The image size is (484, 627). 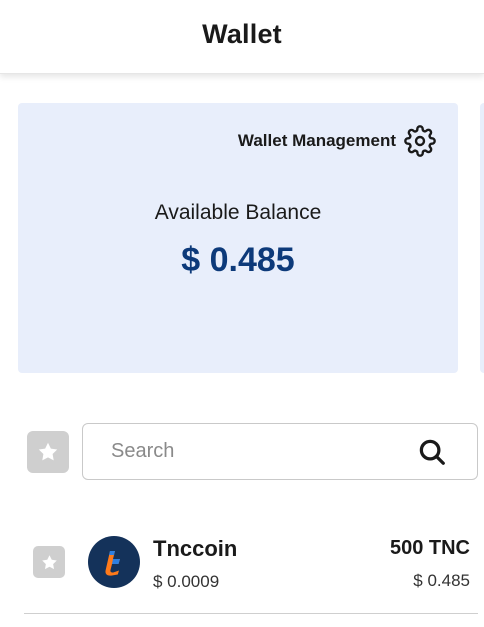 What do you see at coordinates (238, 260) in the screenshot?
I see `available-balance-value: $ 0.485` at bounding box center [238, 260].